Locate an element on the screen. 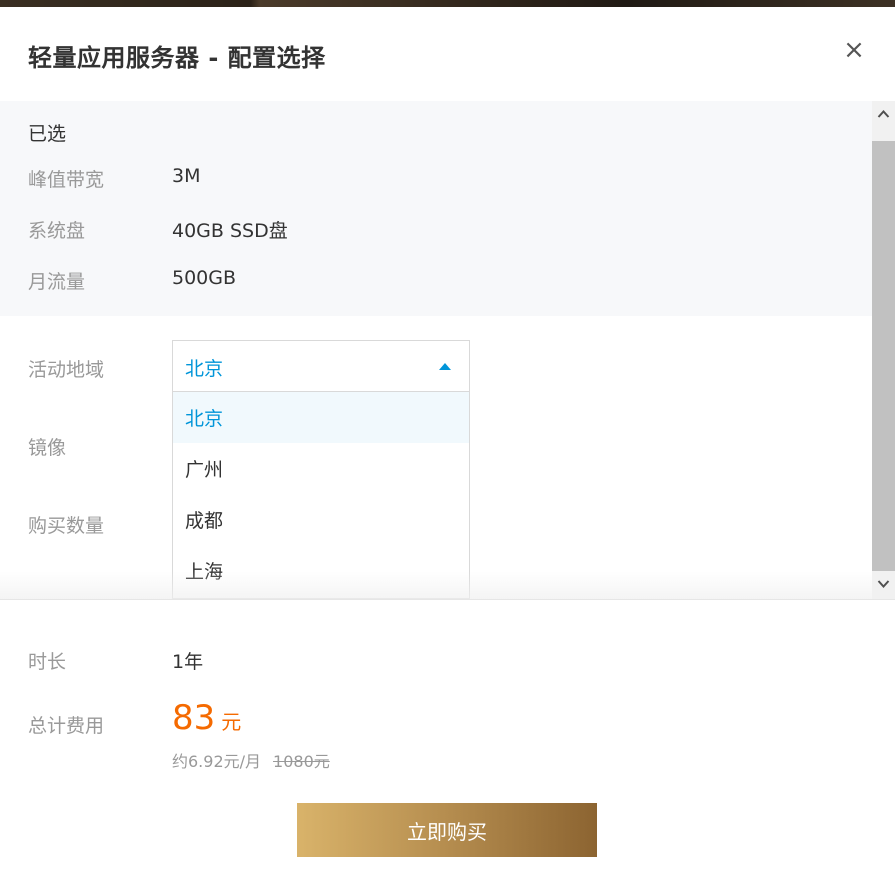 This screenshot has width=895, height=879. price-detail: 约6.92元/月 1080元 is located at coordinates (251, 760).